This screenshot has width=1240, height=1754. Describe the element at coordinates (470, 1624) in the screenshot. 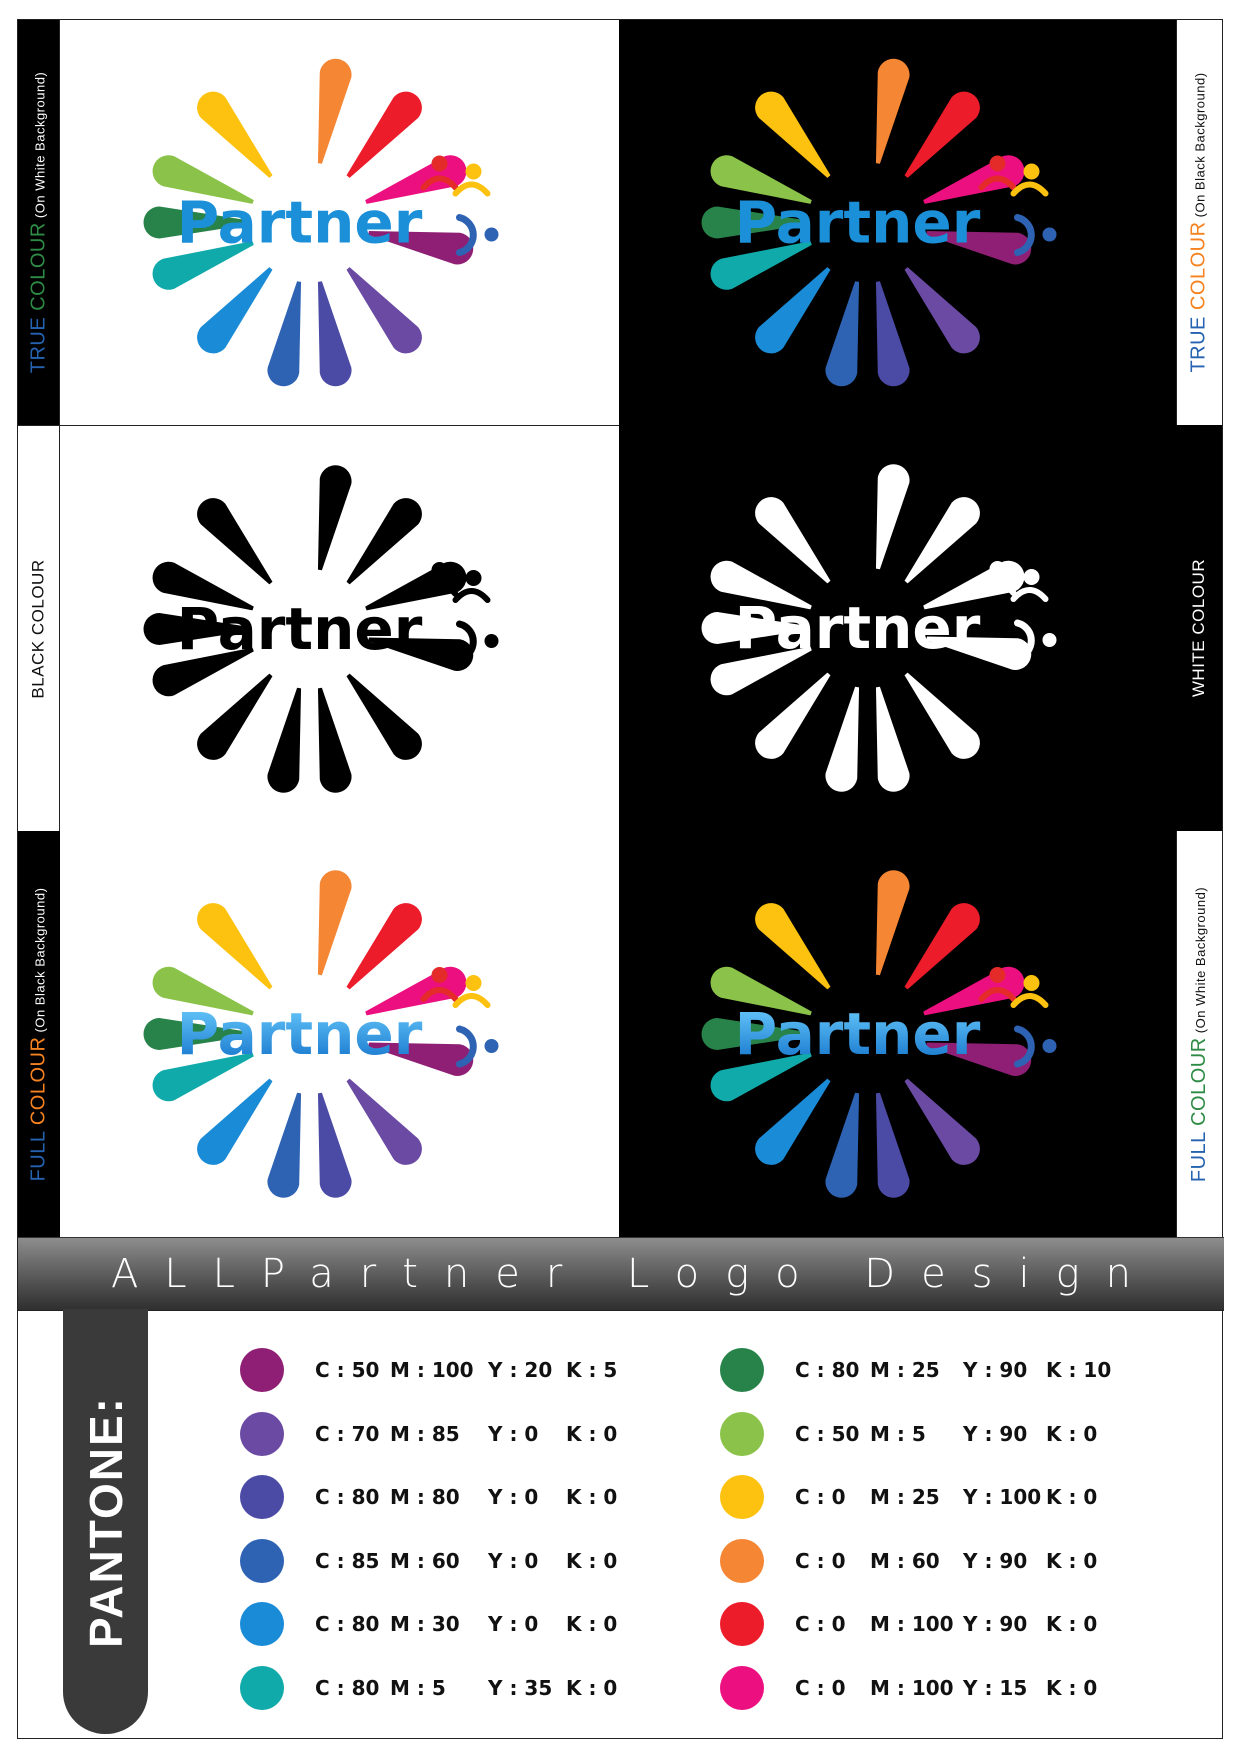

I see `pantone-swatch-row: C : 80 M : 30 Y : 0 K : 0` at that location.